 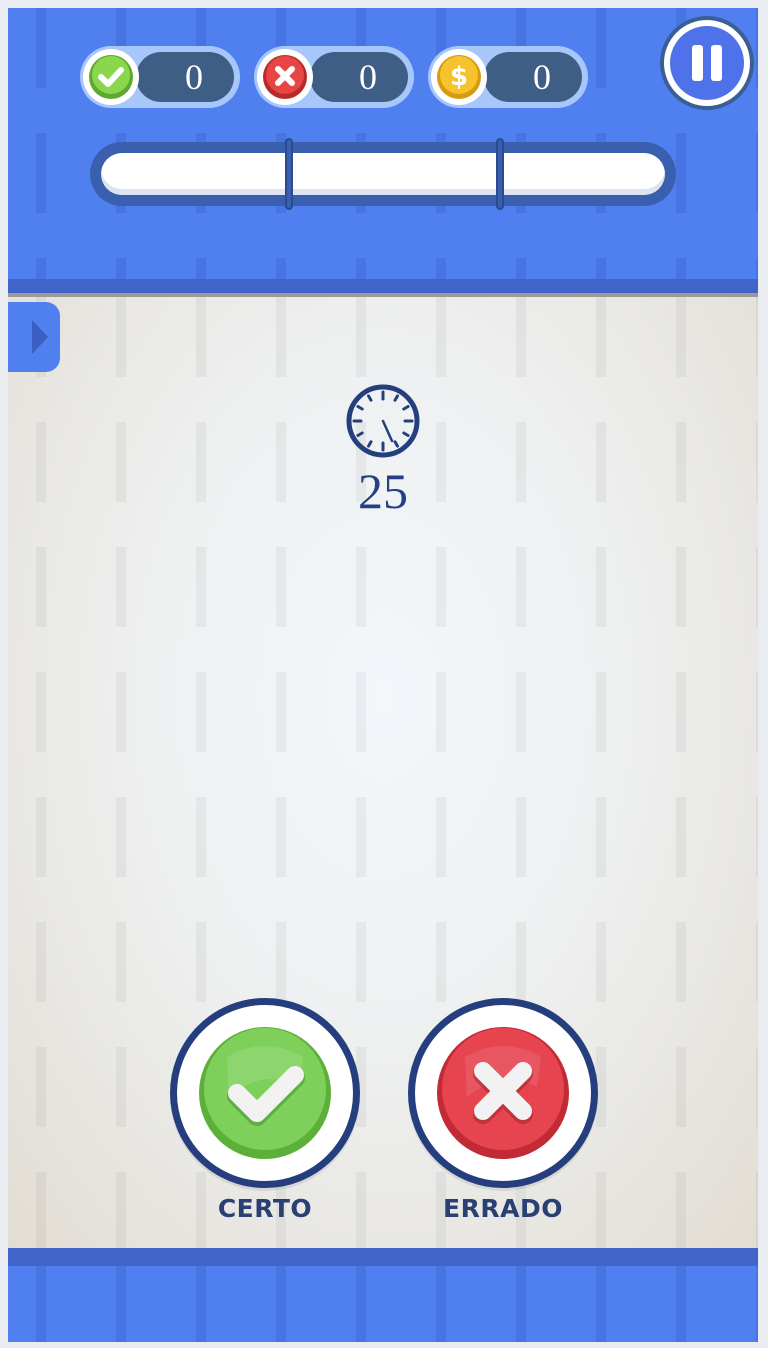 What do you see at coordinates (503, 1208) in the screenshot?
I see `wrong-answer-label: ERRADO` at bounding box center [503, 1208].